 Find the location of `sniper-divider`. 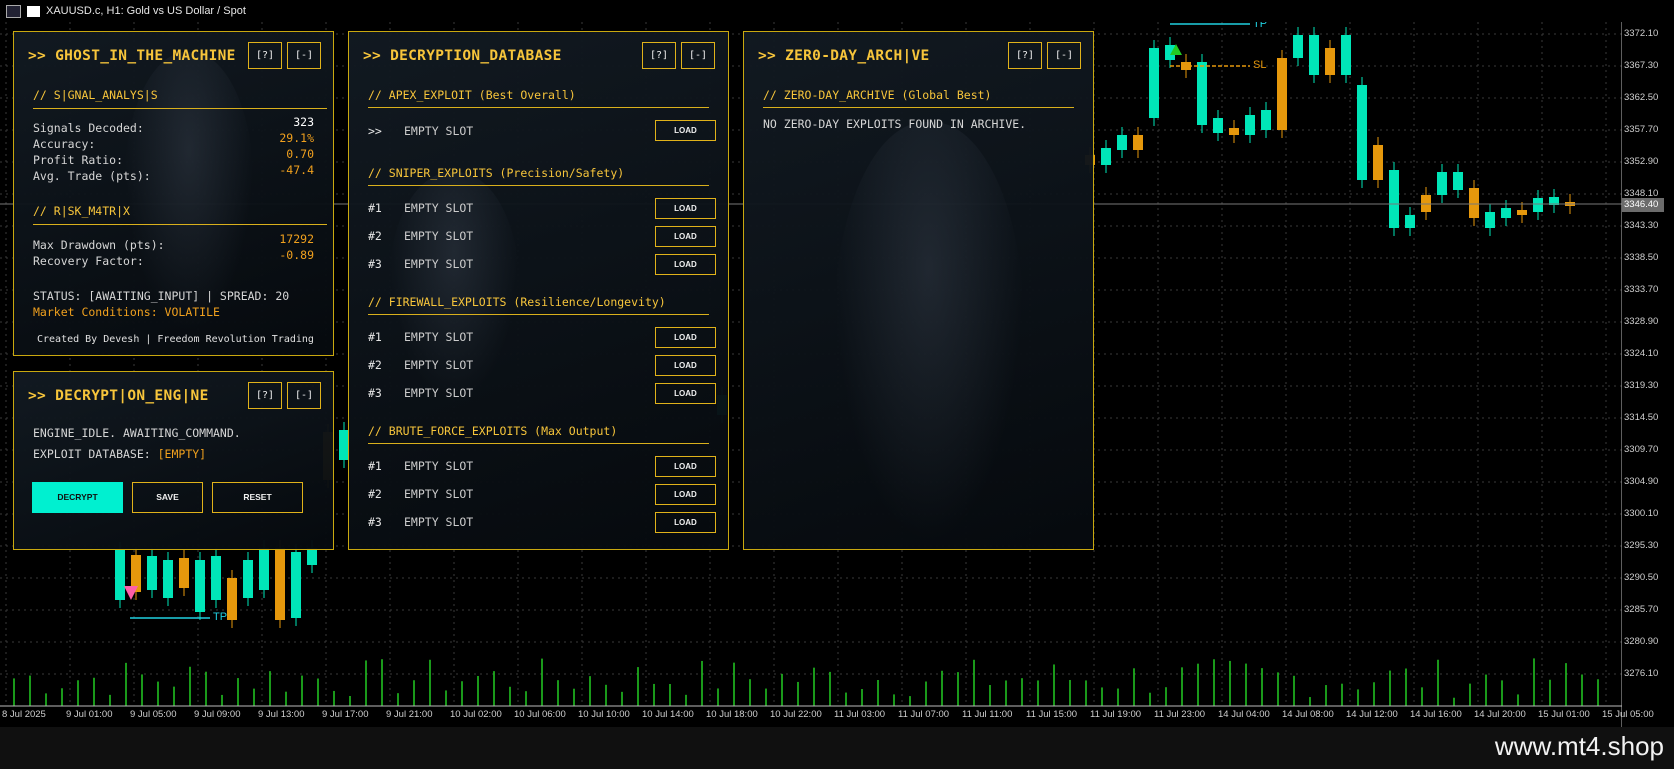

sniper-divider is located at coordinates (538, 185).